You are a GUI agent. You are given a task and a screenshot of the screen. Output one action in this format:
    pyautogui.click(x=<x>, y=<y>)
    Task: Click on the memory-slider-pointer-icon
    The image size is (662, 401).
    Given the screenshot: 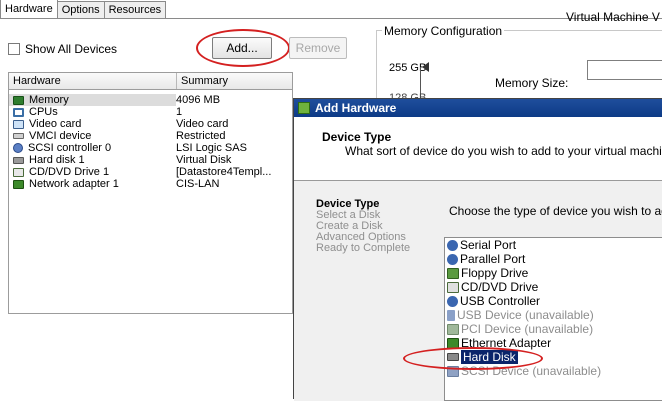 What is the action you would take?
    pyautogui.click(x=426, y=67)
    